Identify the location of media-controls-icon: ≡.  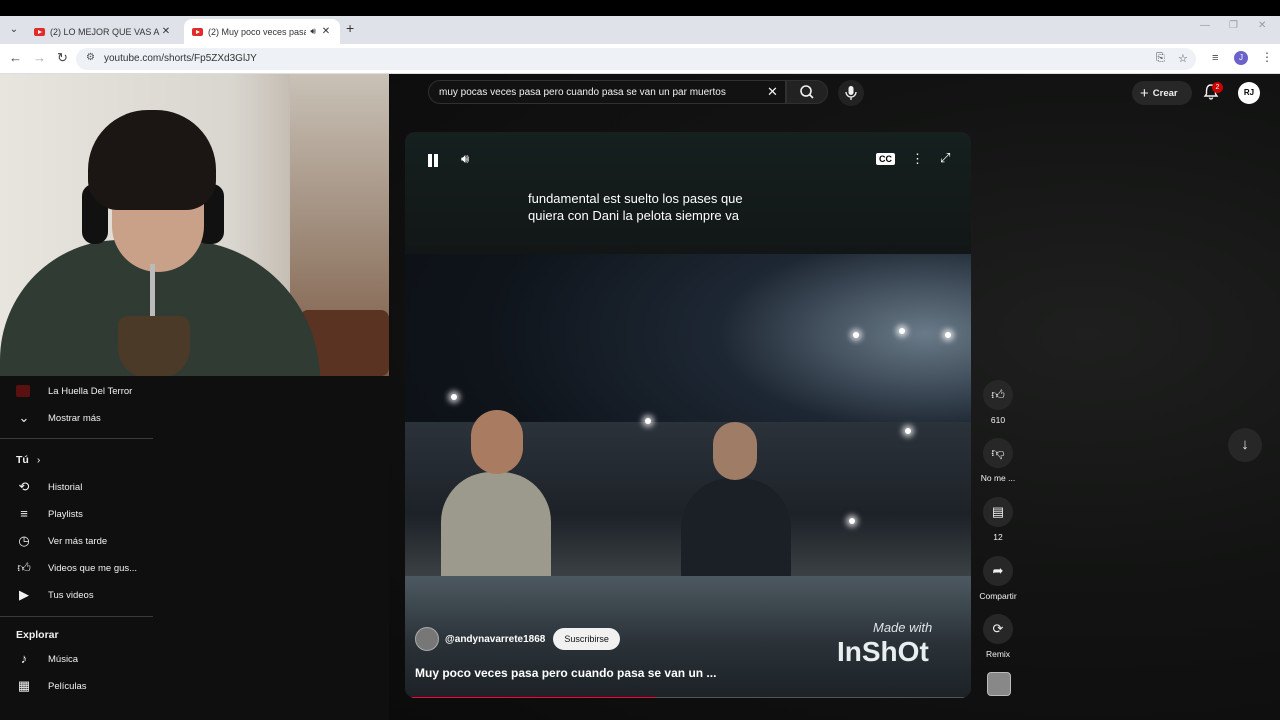
(1215, 58).